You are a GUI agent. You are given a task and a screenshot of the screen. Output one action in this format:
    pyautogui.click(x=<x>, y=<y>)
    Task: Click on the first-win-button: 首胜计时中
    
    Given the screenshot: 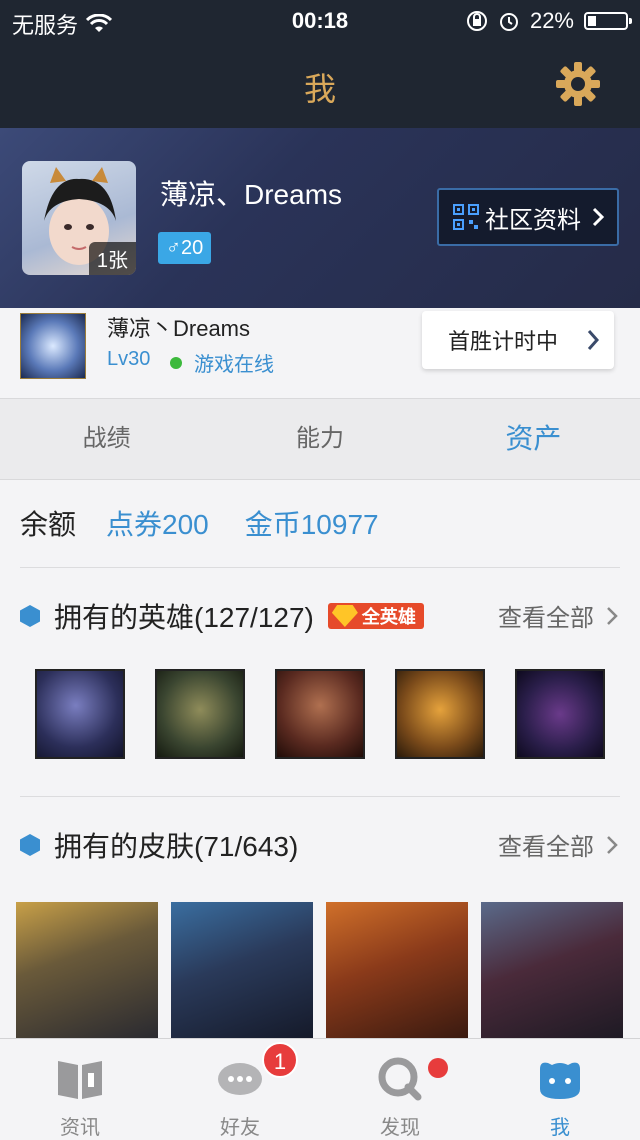 What is the action you would take?
    pyautogui.click(x=518, y=340)
    